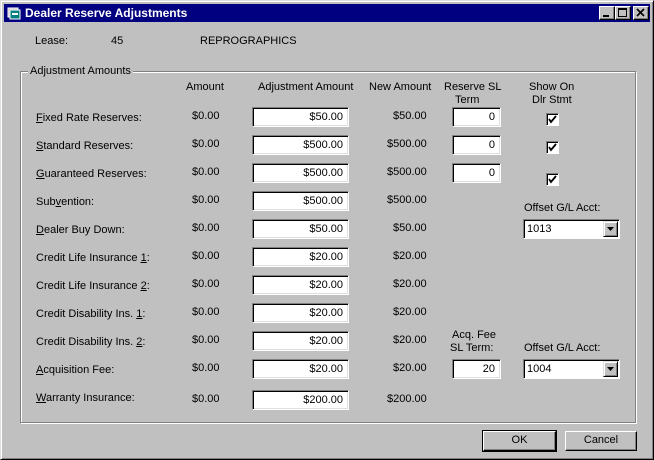  What do you see at coordinates (467, 100) in the screenshot?
I see `header-reserve-sl-term: Term` at bounding box center [467, 100].